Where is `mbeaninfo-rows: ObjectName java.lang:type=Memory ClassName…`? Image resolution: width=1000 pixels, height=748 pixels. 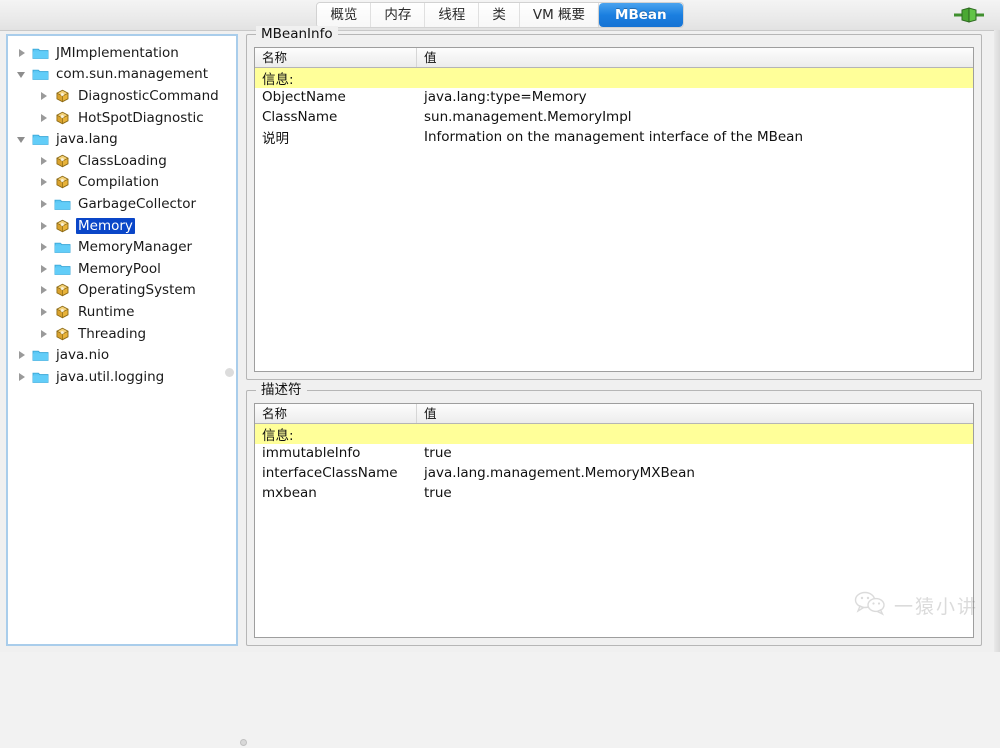 mbeaninfo-rows: ObjectName java.lang:type=Memory ClassName… is located at coordinates (614, 117).